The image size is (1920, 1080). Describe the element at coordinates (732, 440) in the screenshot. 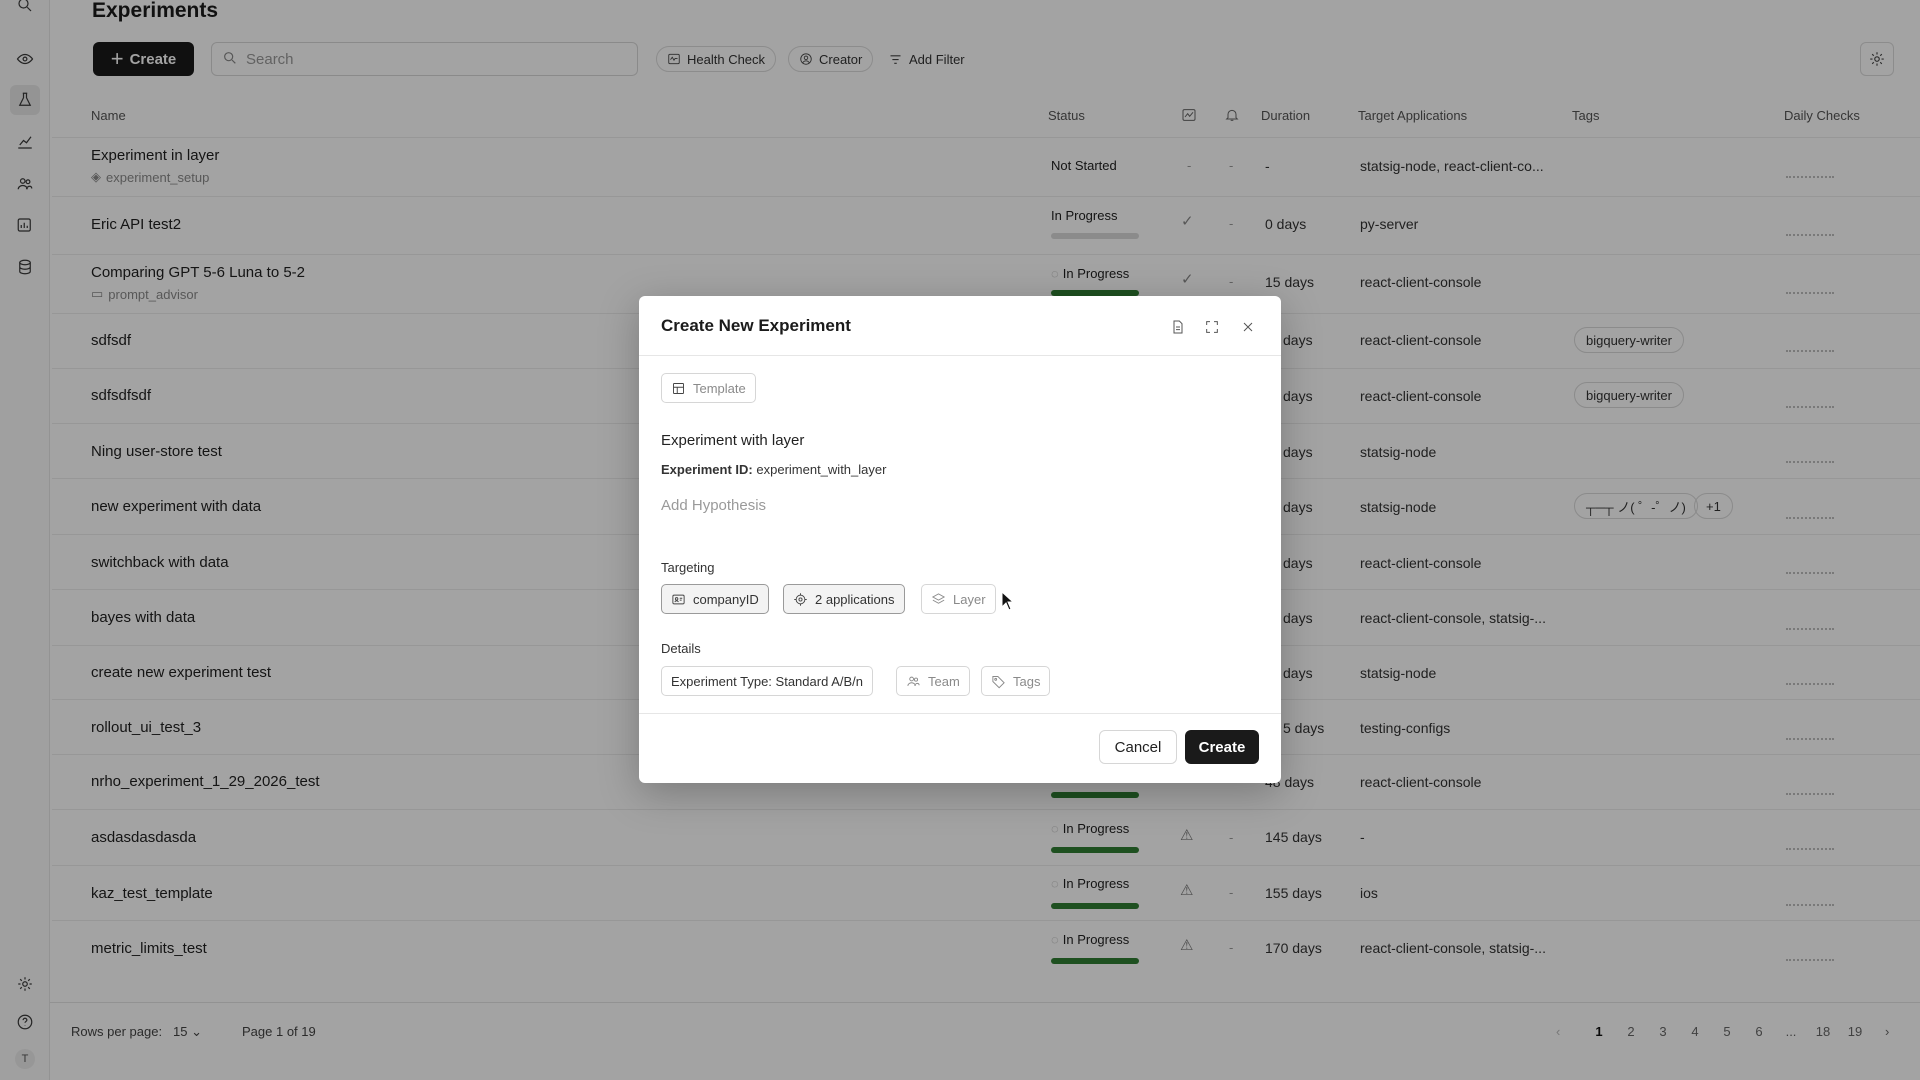

I see `experiment-name: Experiment with layer` at that location.